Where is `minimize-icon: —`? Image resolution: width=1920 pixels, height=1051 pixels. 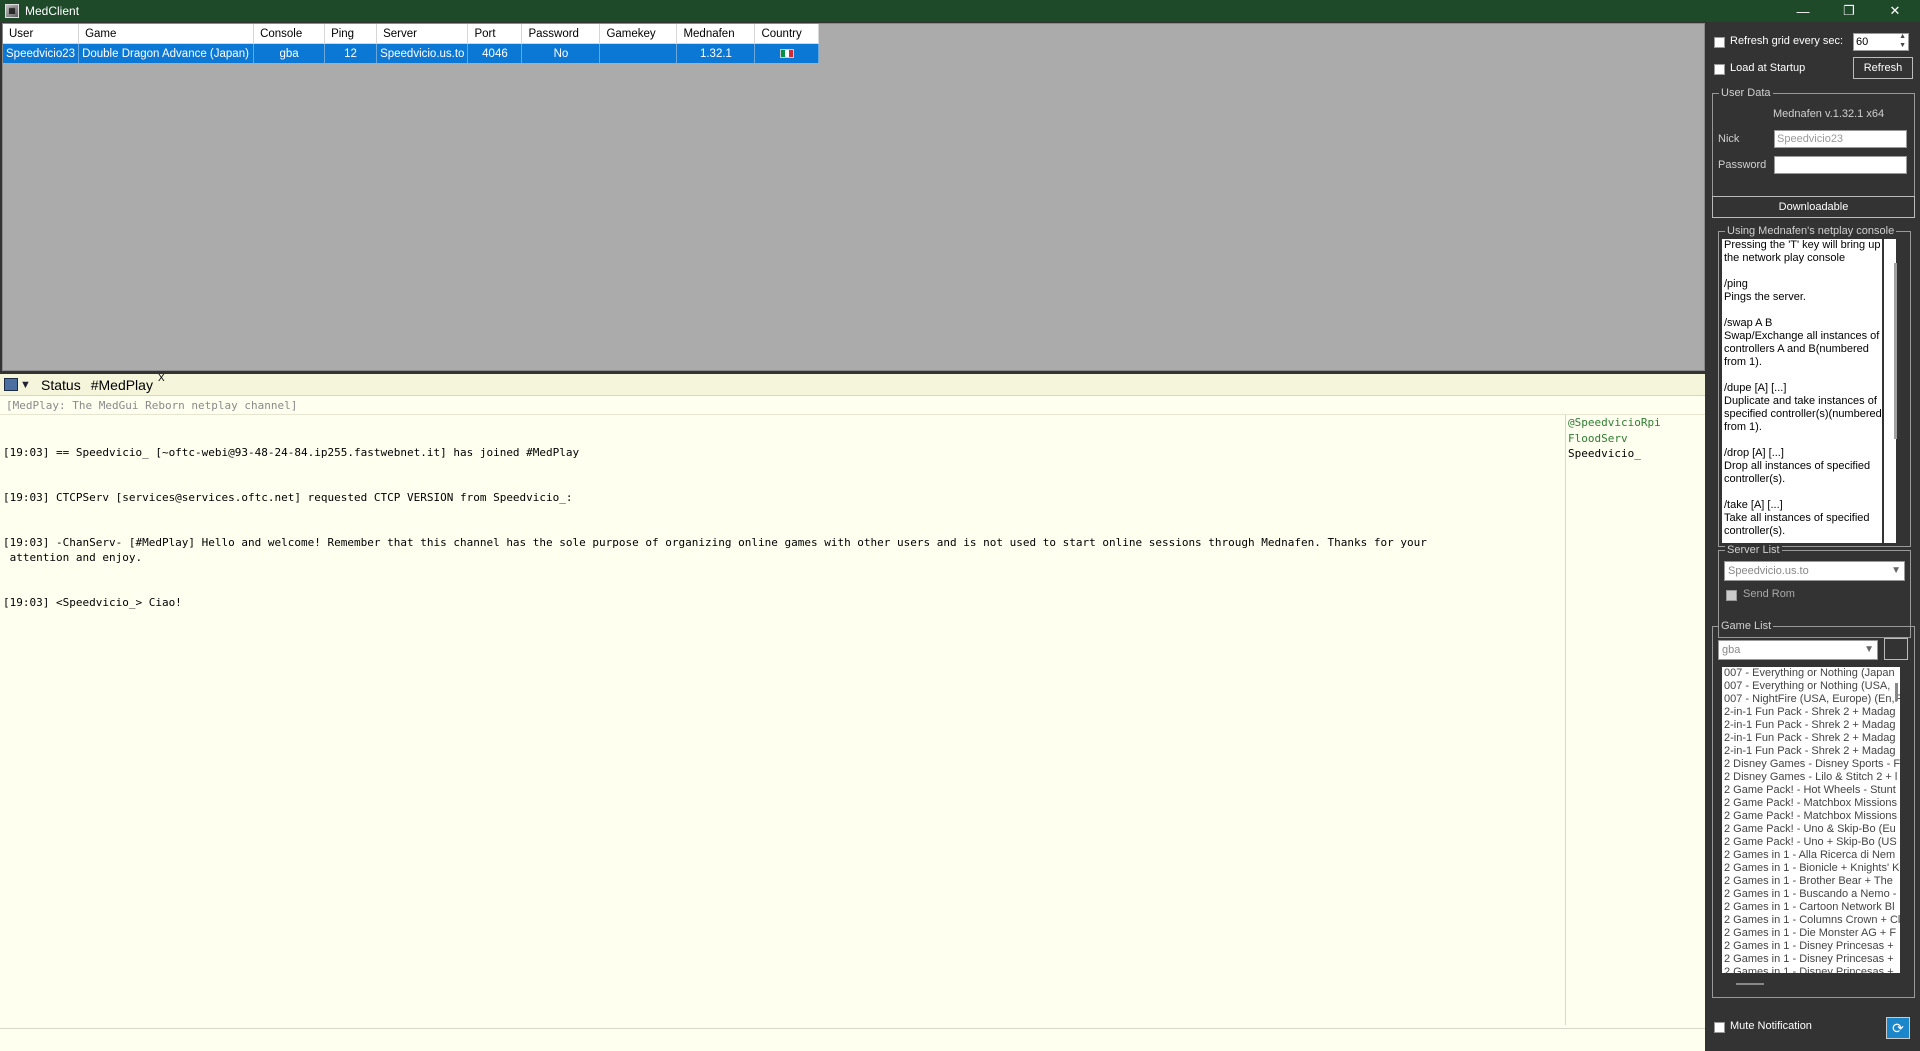
minimize-icon: — is located at coordinates (1803, 11).